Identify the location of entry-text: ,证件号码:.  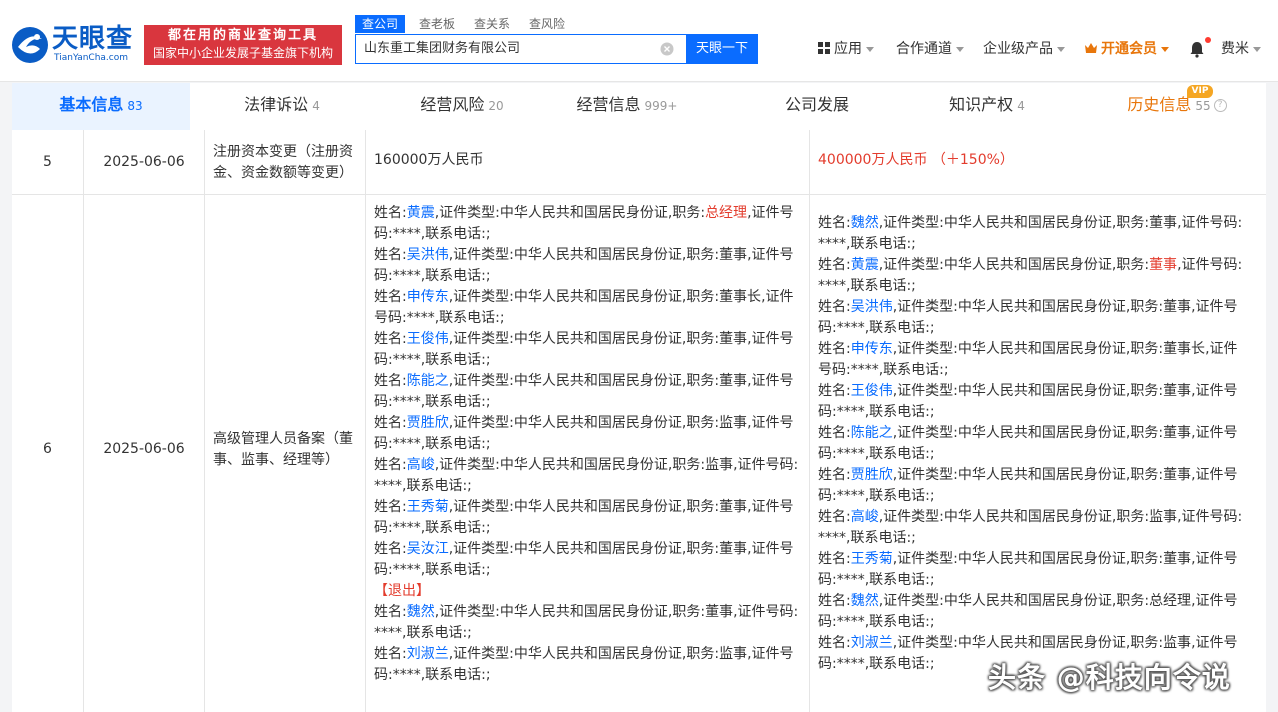
(1210, 265).